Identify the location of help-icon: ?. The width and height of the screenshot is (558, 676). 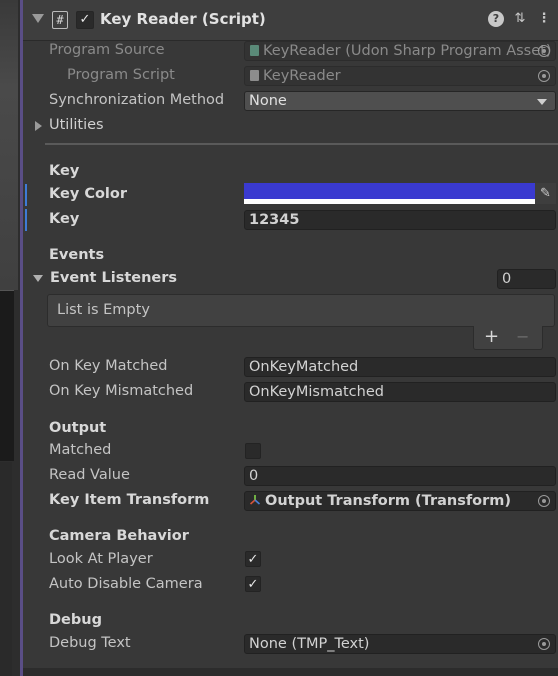
(496, 19).